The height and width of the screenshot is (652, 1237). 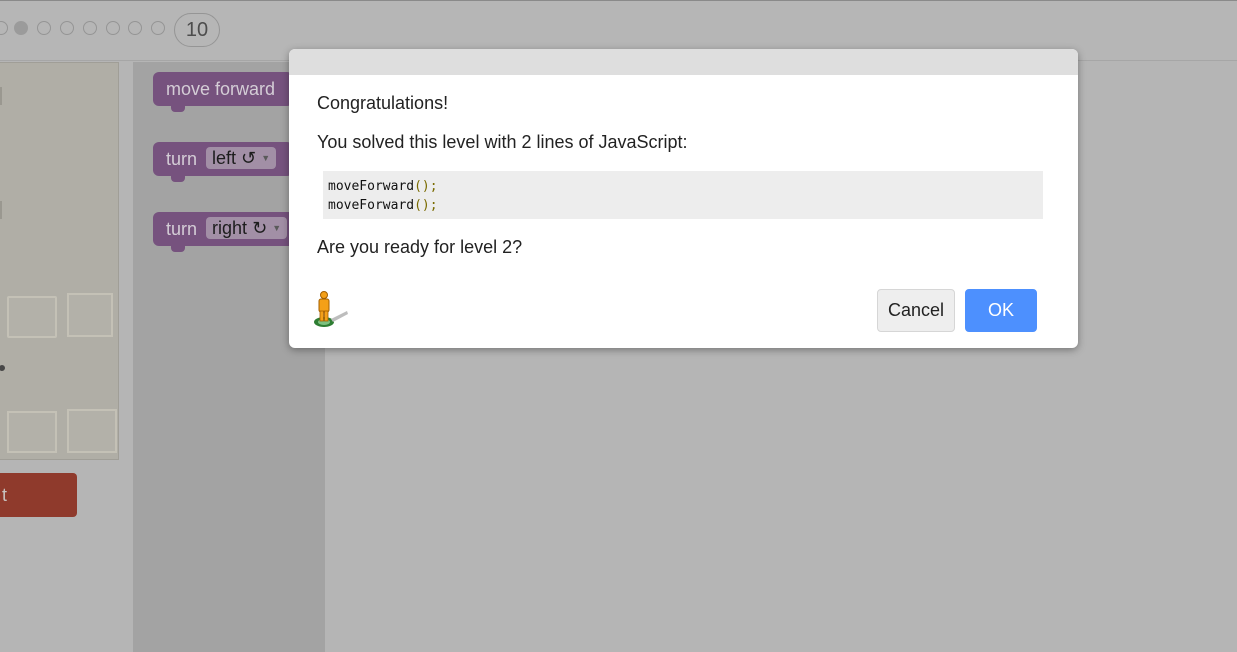 What do you see at coordinates (59, 261) in the screenshot?
I see `maze-area` at bounding box center [59, 261].